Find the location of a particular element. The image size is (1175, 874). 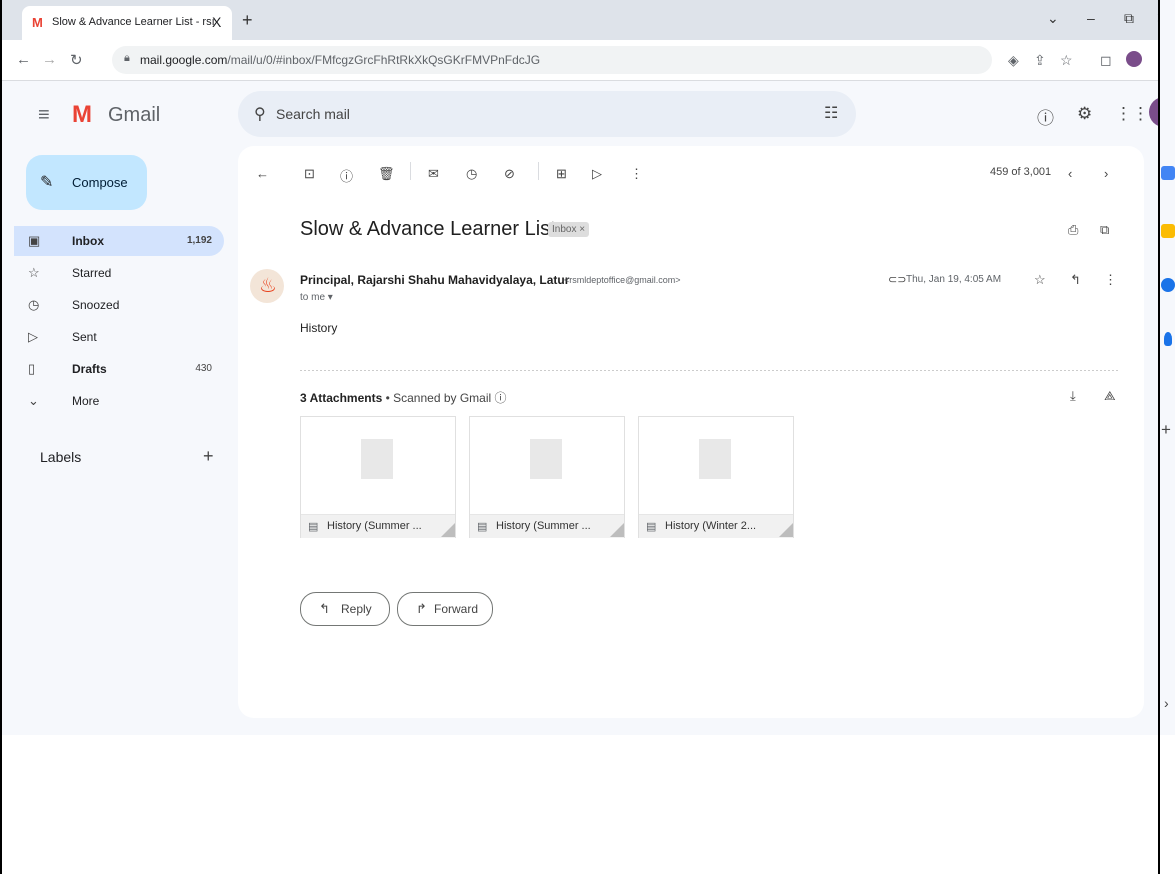

gmail-logo-icon: M is located at coordinates (82, 115).